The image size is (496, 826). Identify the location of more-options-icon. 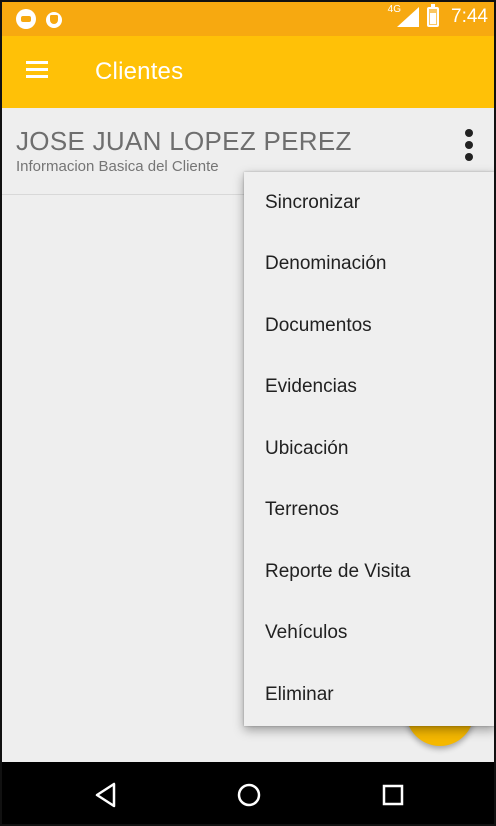
(469, 146).